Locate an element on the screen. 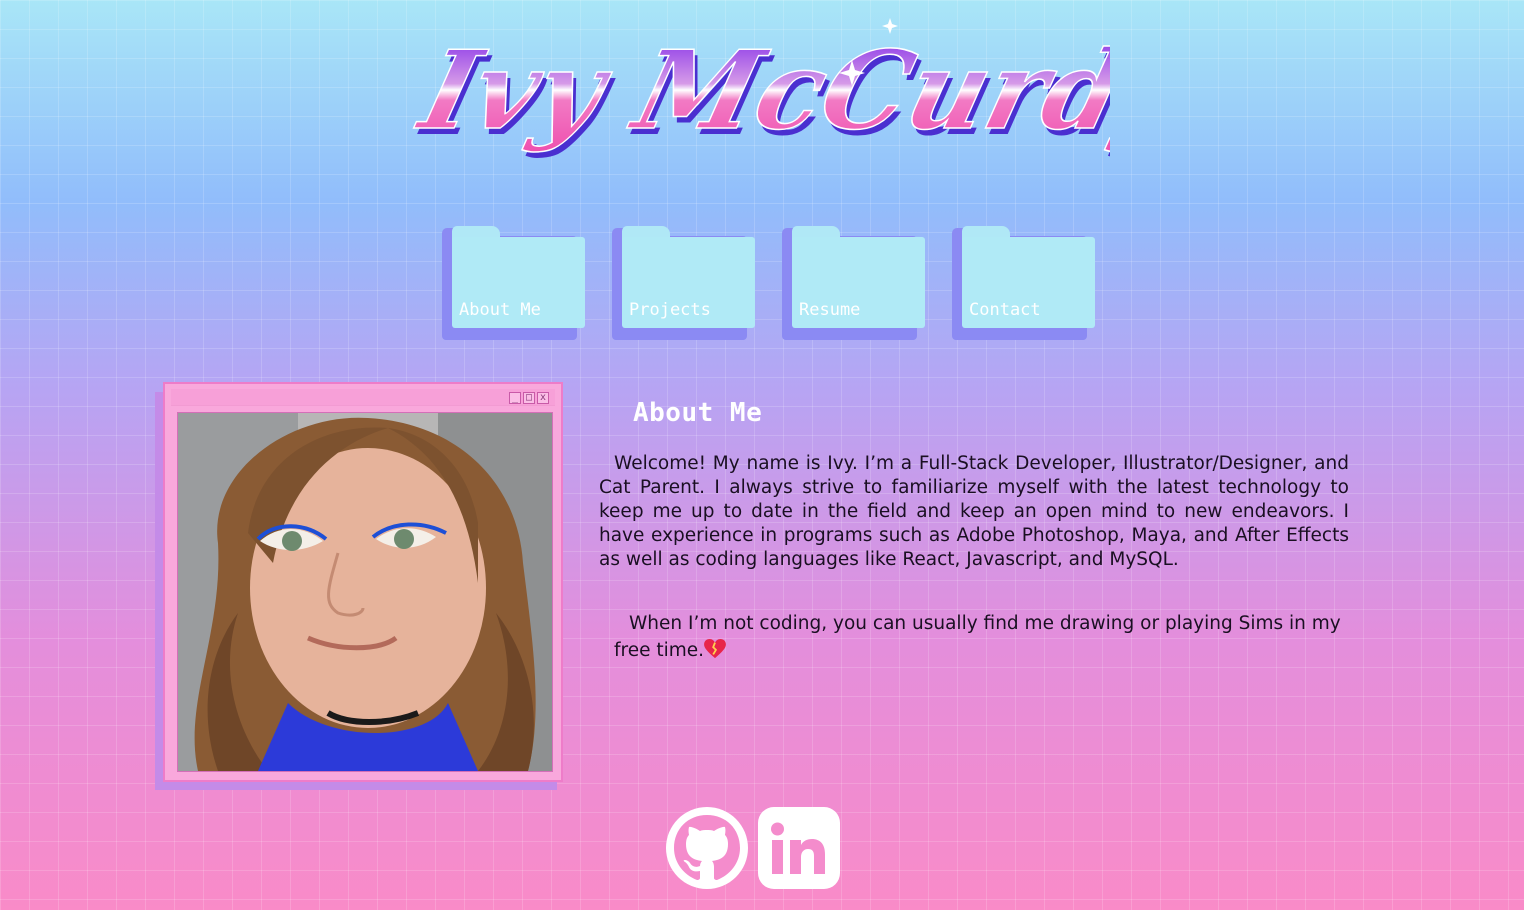 The width and height of the screenshot is (1524, 910). window-controls: _ □ x is located at coordinates (529, 398).